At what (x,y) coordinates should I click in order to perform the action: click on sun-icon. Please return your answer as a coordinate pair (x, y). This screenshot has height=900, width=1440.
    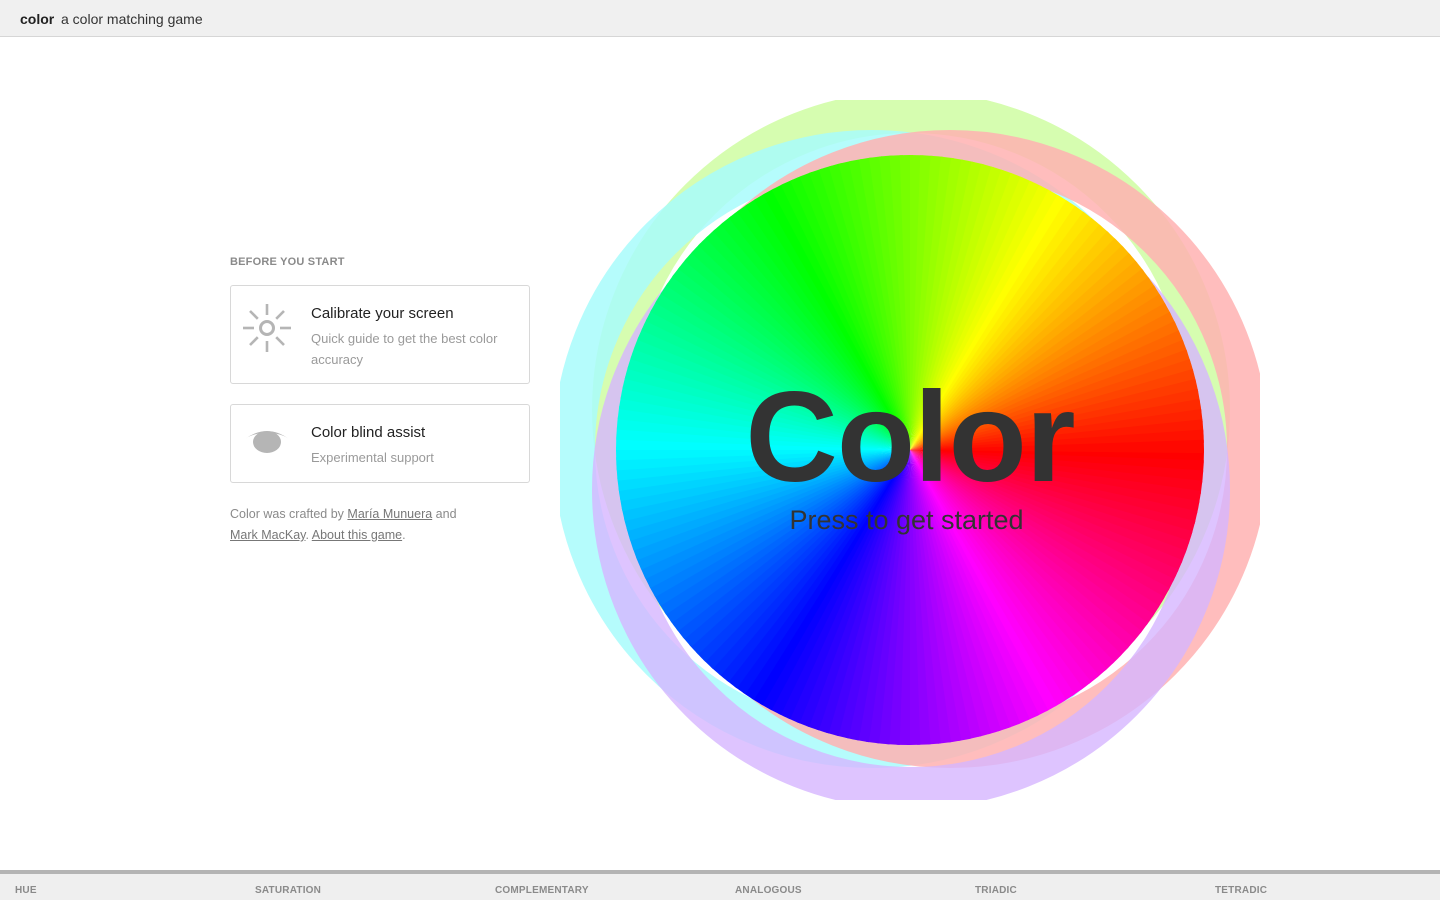
    Looking at the image, I should click on (267, 328).